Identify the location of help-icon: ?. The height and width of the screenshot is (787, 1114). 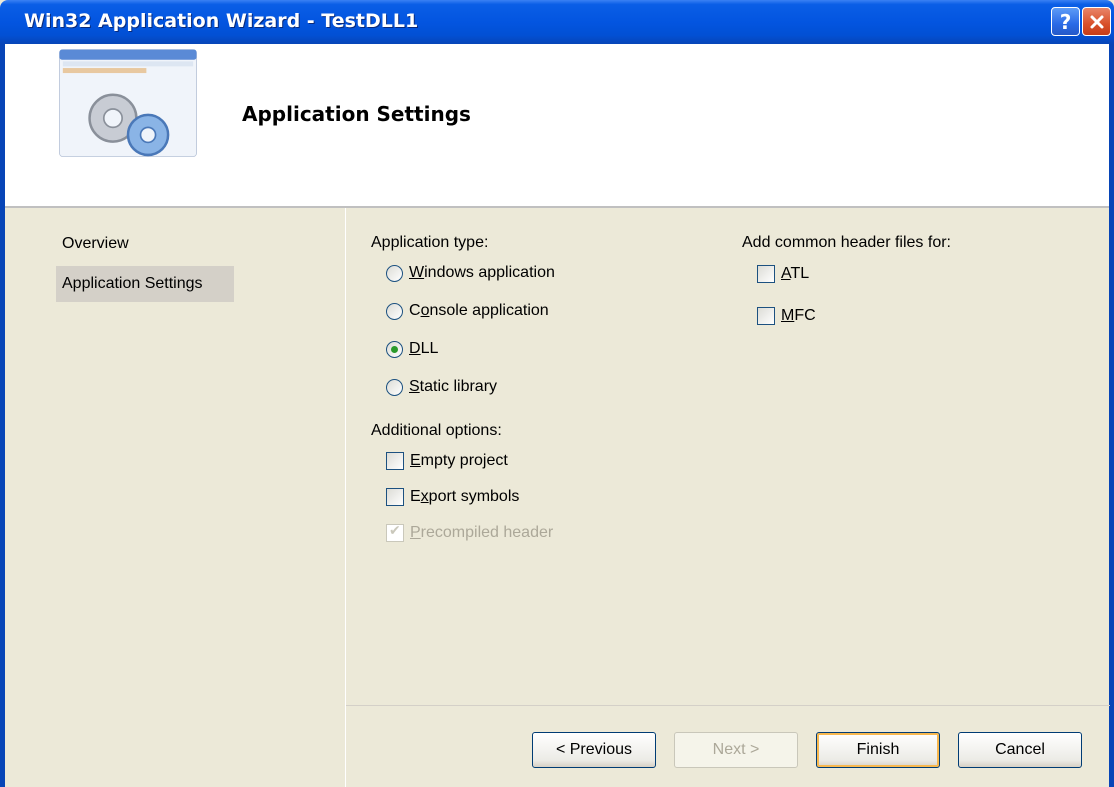
(1065, 21).